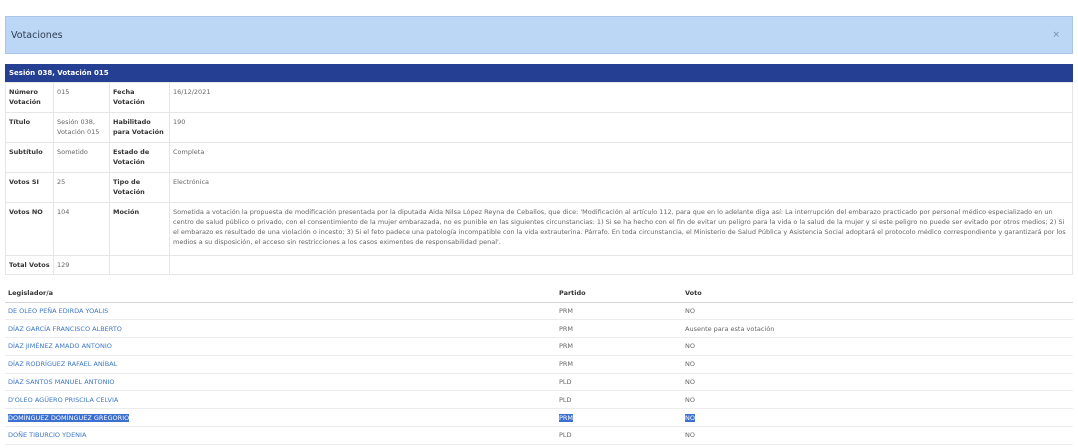 The image size is (1078, 448). I want to click on titulo-value: Sesión 038, Votación 015, so click(81, 127).